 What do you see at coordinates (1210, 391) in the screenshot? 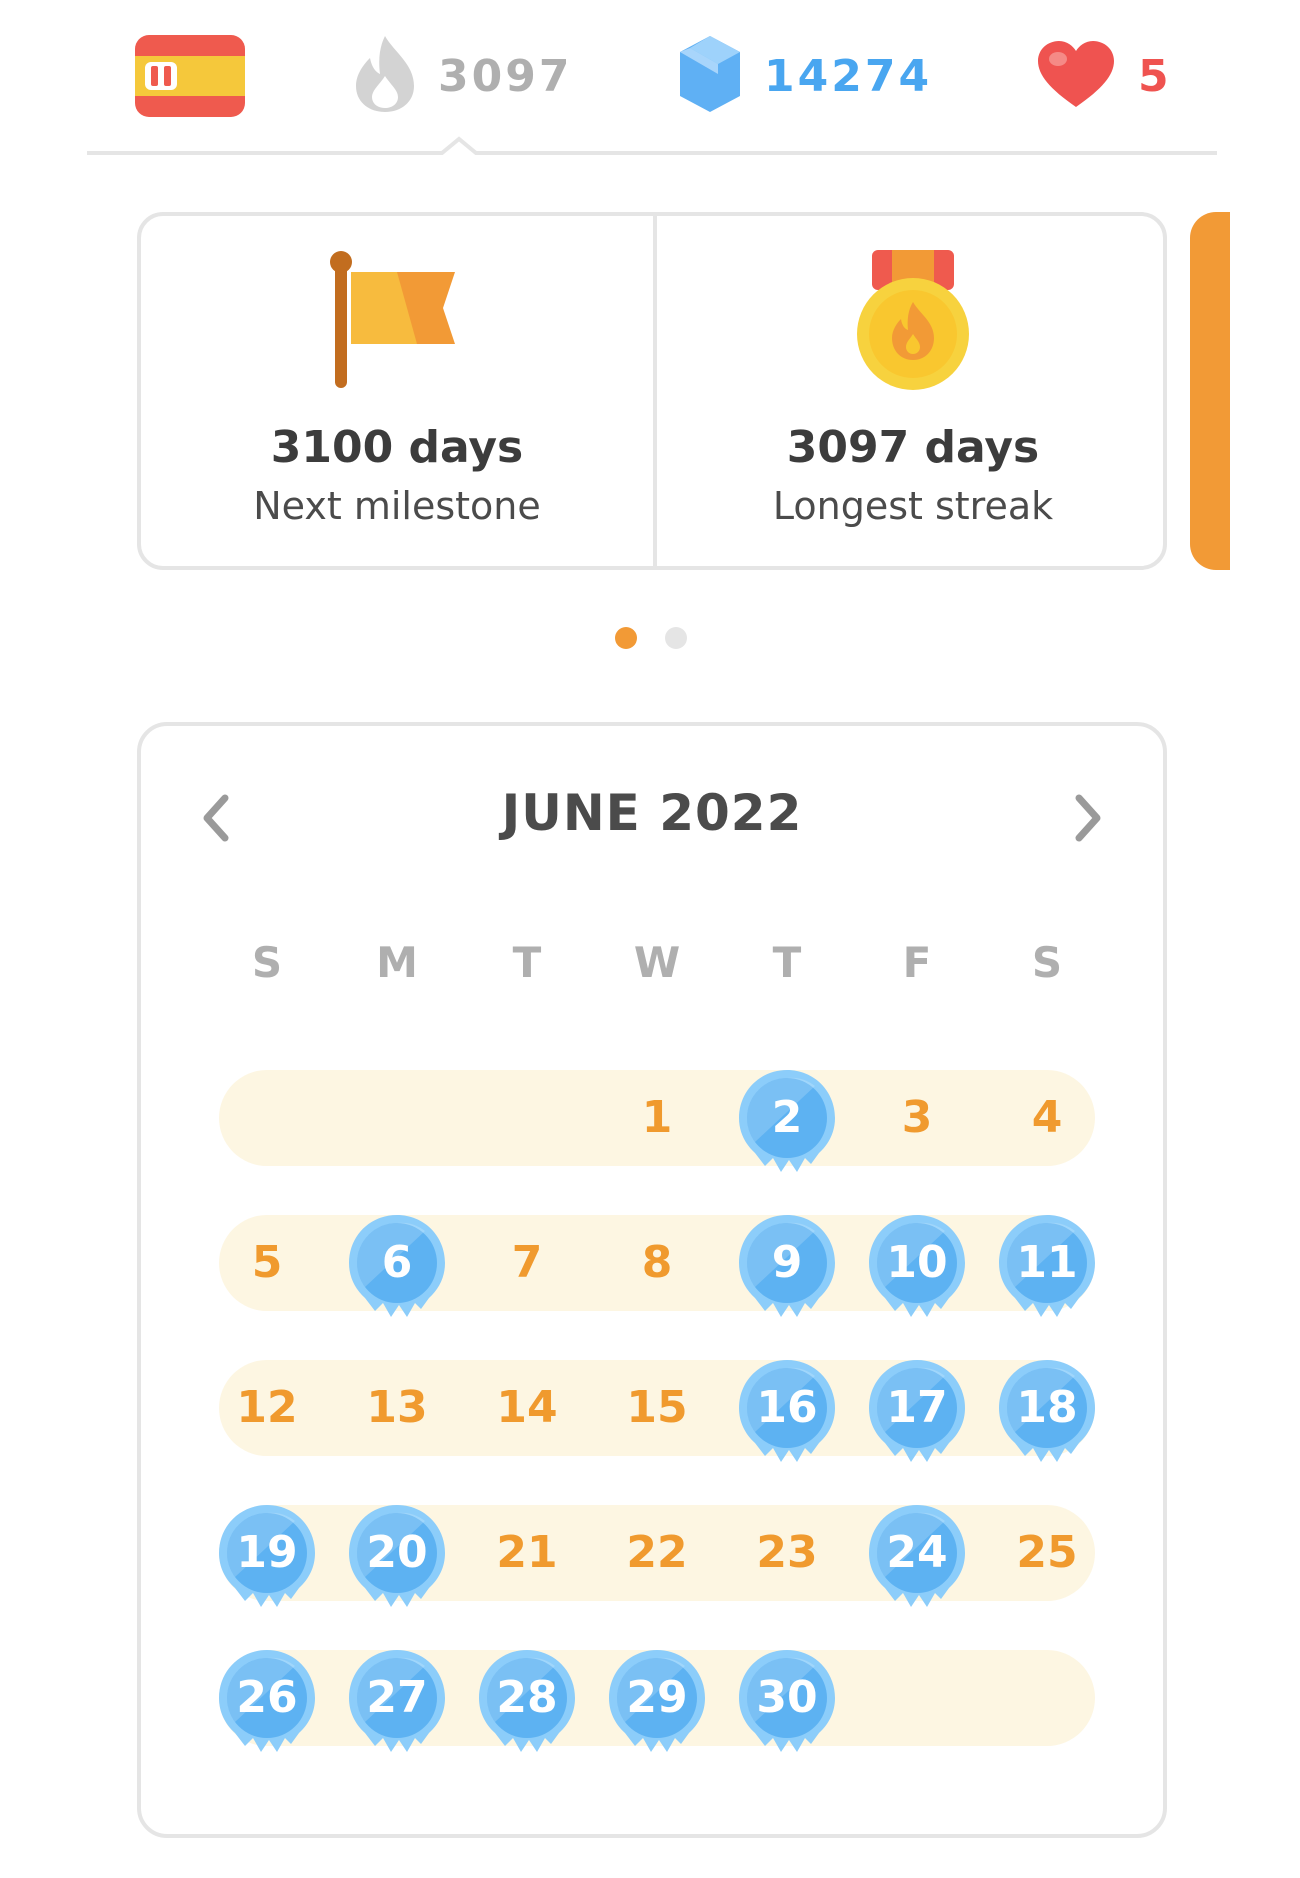
I see `next-card-peek` at bounding box center [1210, 391].